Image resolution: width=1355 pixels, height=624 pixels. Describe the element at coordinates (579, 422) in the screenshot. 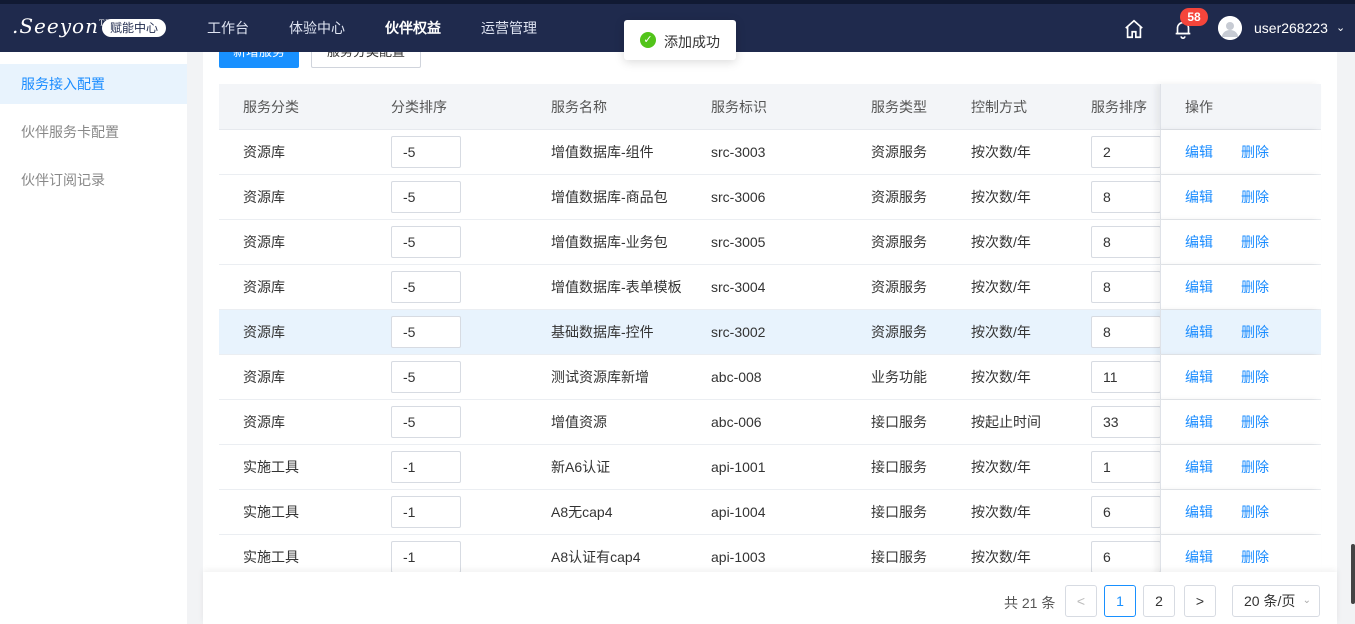

I see `cell-service-name: 增值资源` at that location.